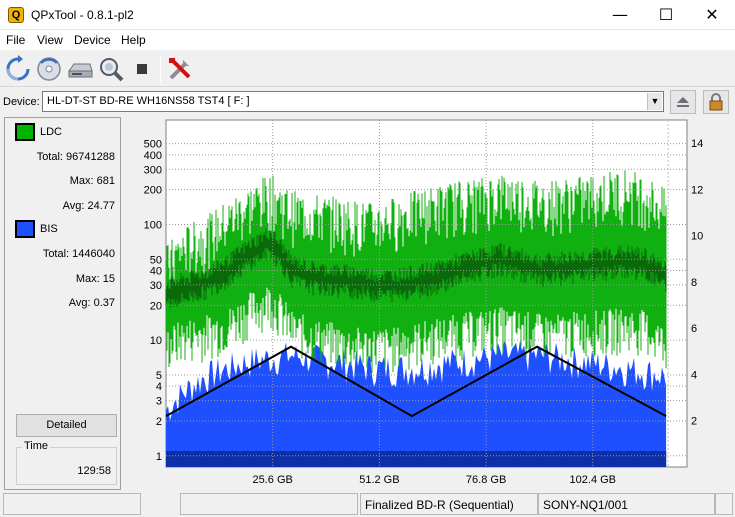 This screenshot has width=735, height=517. What do you see at coordinates (156, 271) in the screenshot?
I see `y-left-tick-label: 40` at bounding box center [156, 271].